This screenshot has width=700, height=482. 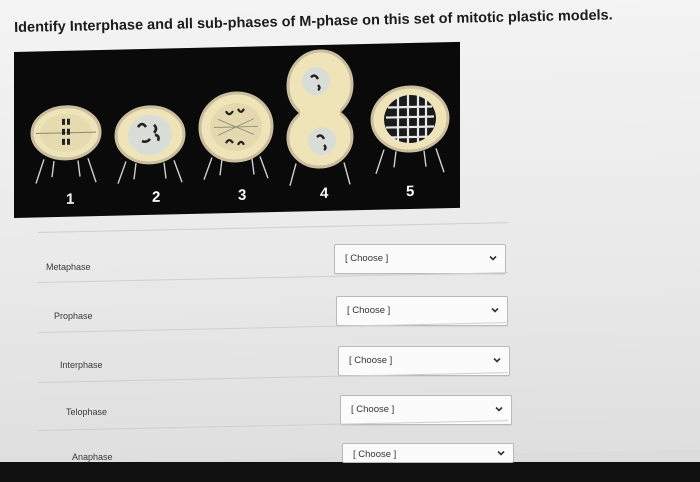 I want to click on match-select-anaphase: [ Choose ], so click(x=428, y=453).